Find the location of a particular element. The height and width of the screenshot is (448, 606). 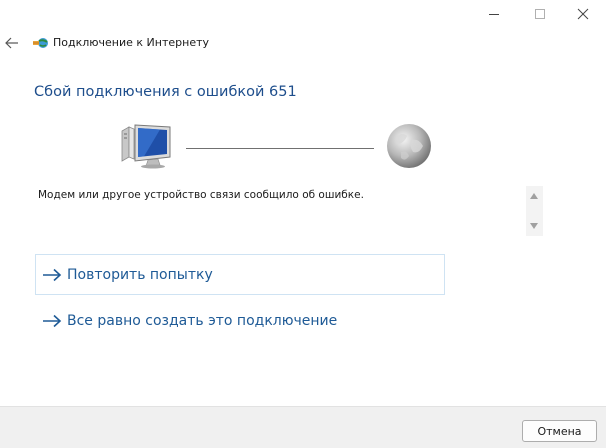

retry-option-label: Повторить попытку is located at coordinates (140, 274).